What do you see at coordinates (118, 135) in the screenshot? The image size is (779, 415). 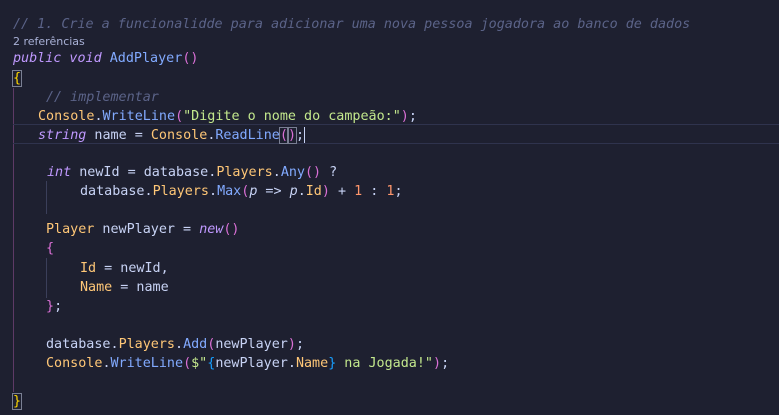 I see `name-declaration: name =` at bounding box center [118, 135].